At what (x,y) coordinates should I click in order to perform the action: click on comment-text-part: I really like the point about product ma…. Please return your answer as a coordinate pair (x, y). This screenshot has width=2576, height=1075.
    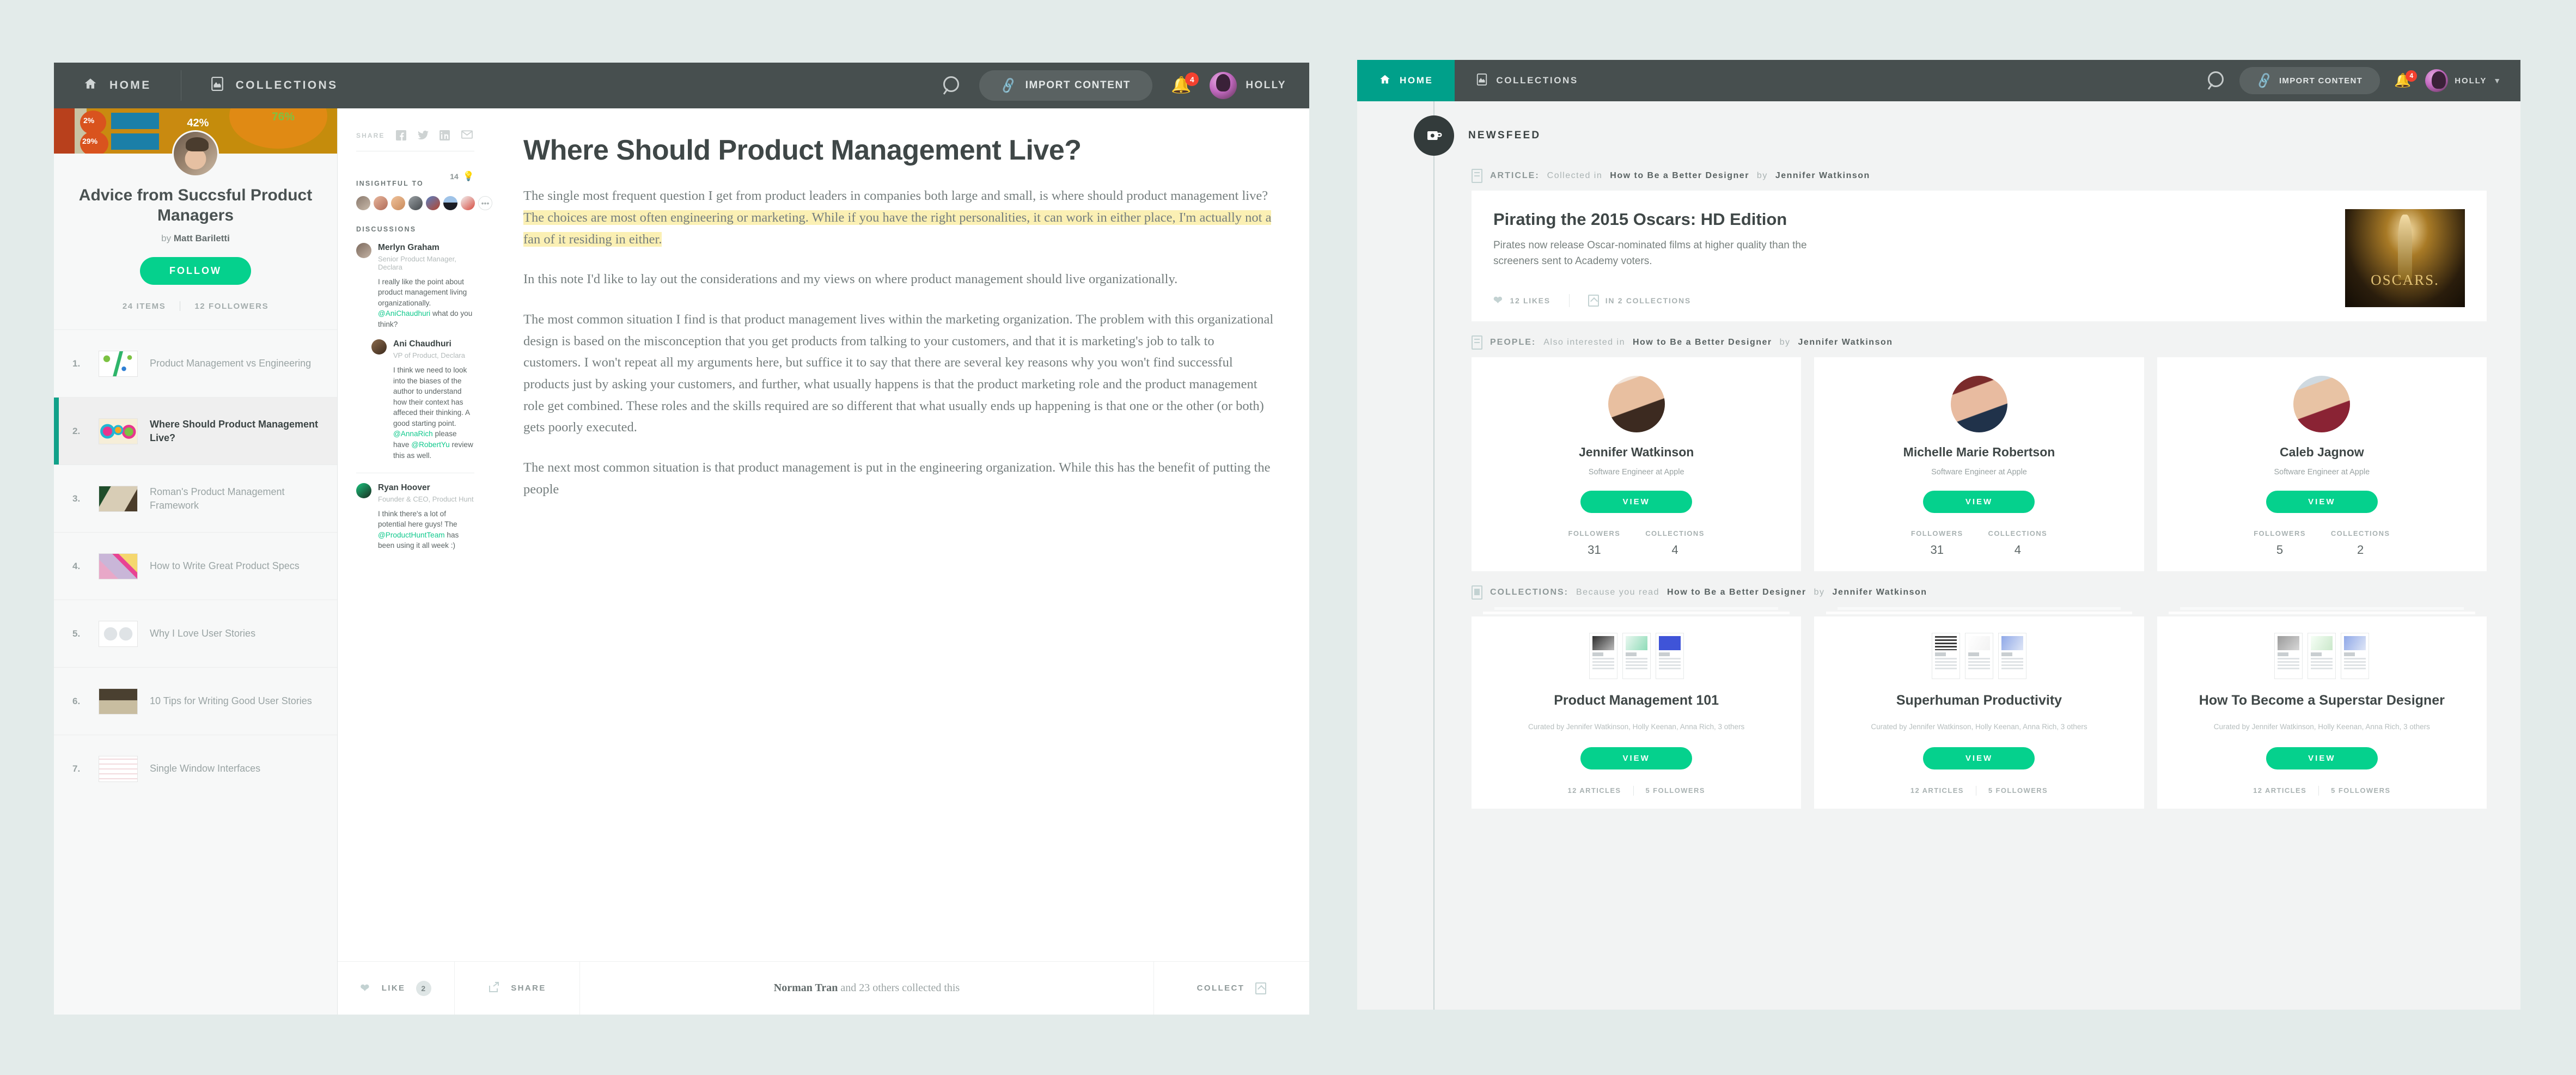
    Looking at the image, I should click on (422, 292).